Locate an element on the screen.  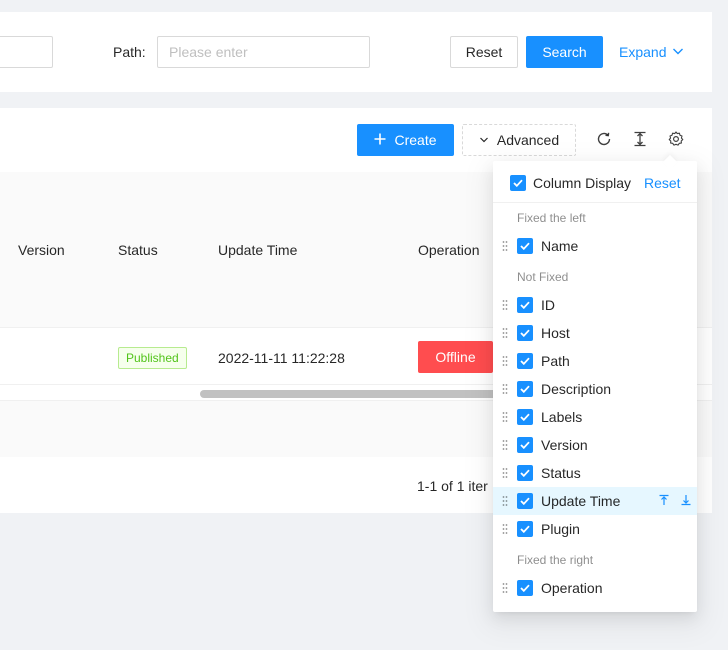
column-item-host: Host is located at coordinates (595, 333).